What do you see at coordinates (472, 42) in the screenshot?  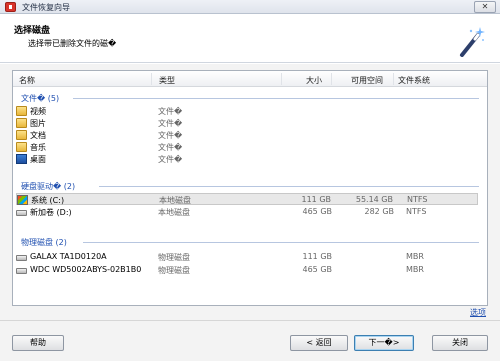 I see `magic-wand-icon` at bounding box center [472, 42].